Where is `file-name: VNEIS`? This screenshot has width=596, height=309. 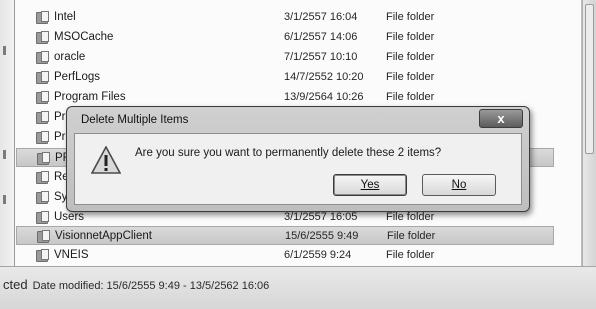
file-name: VNEIS is located at coordinates (71, 255).